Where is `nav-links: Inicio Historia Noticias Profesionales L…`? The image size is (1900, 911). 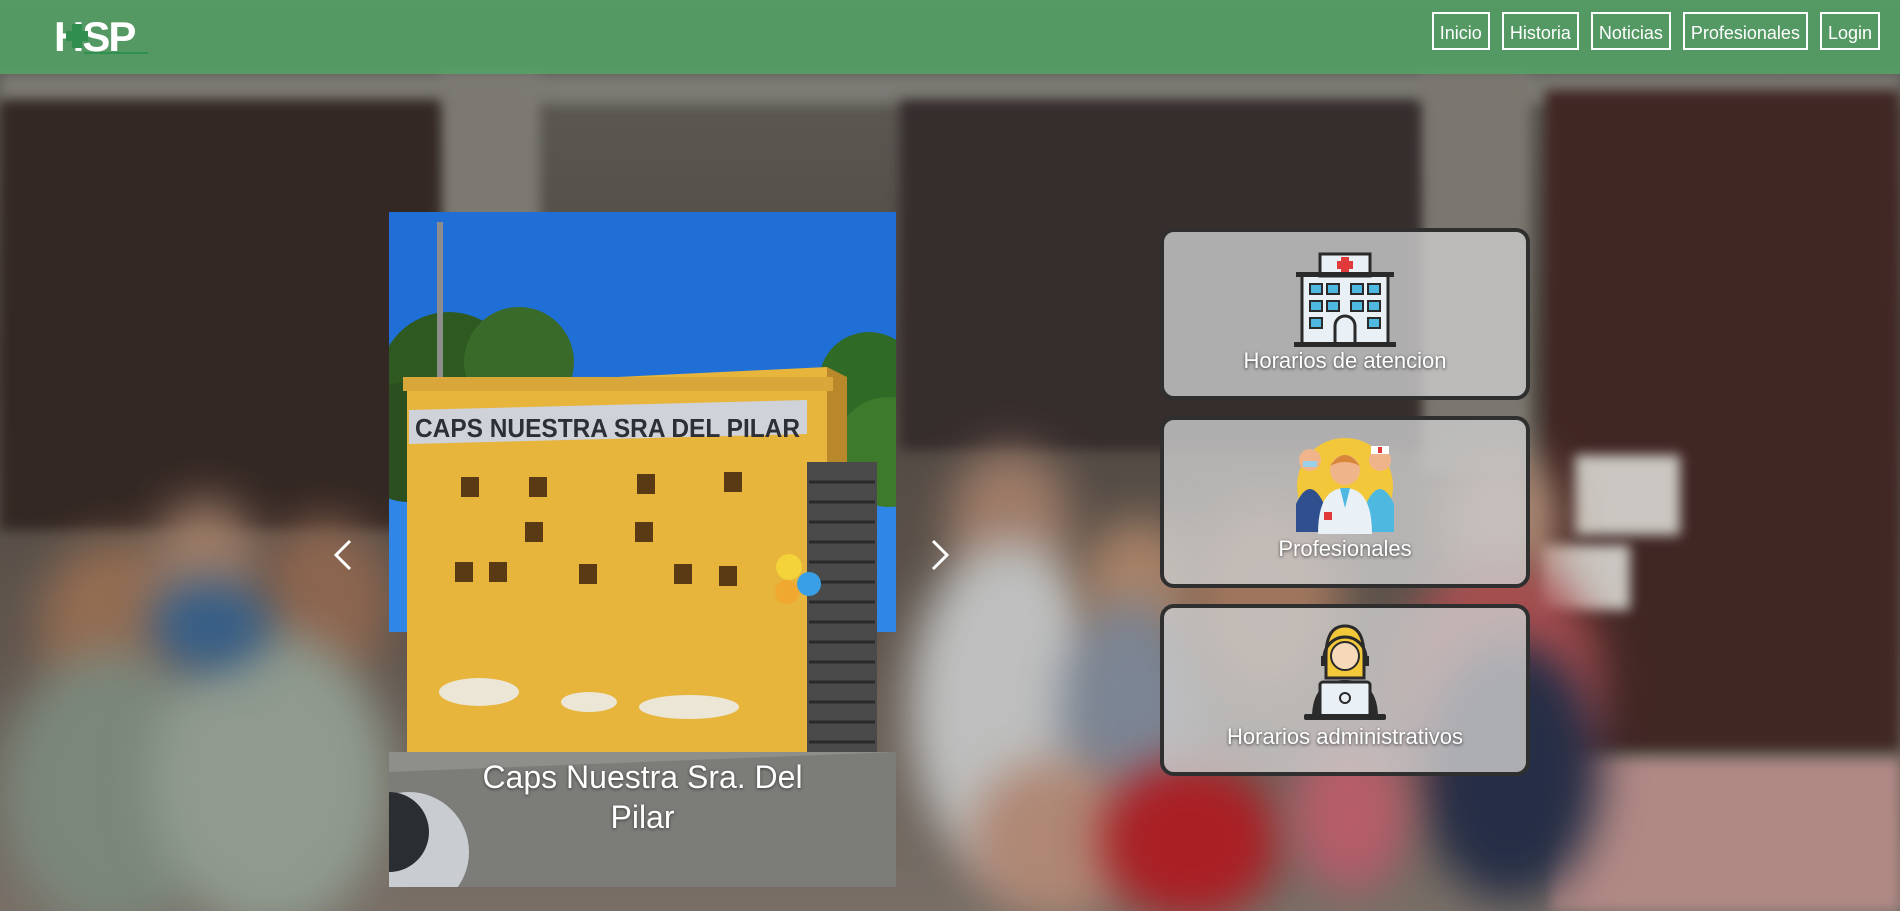 nav-links: Inicio Historia Noticias Profesionales L… is located at coordinates (1655, 31).